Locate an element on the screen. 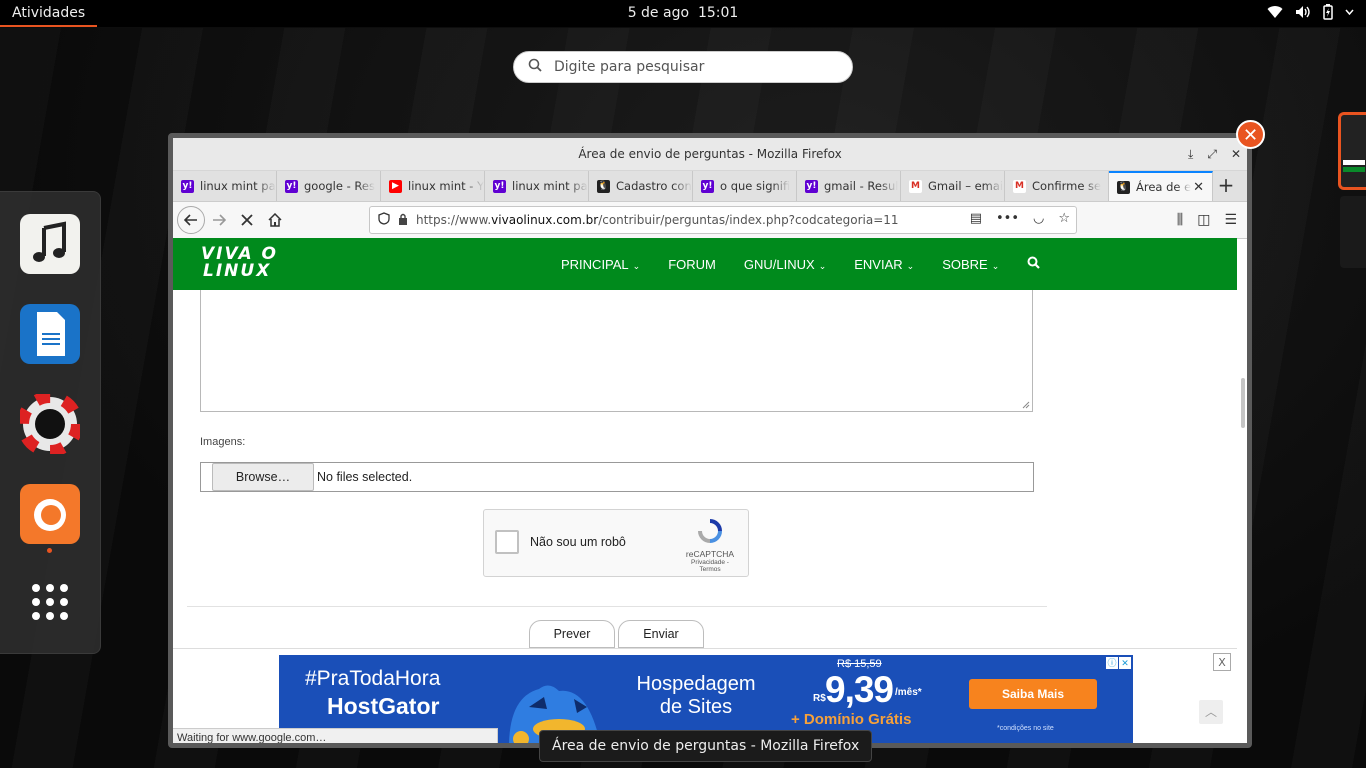 This screenshot has width=1366, height=768. tab-label: o que signifi is located at coordinates (755, 186).